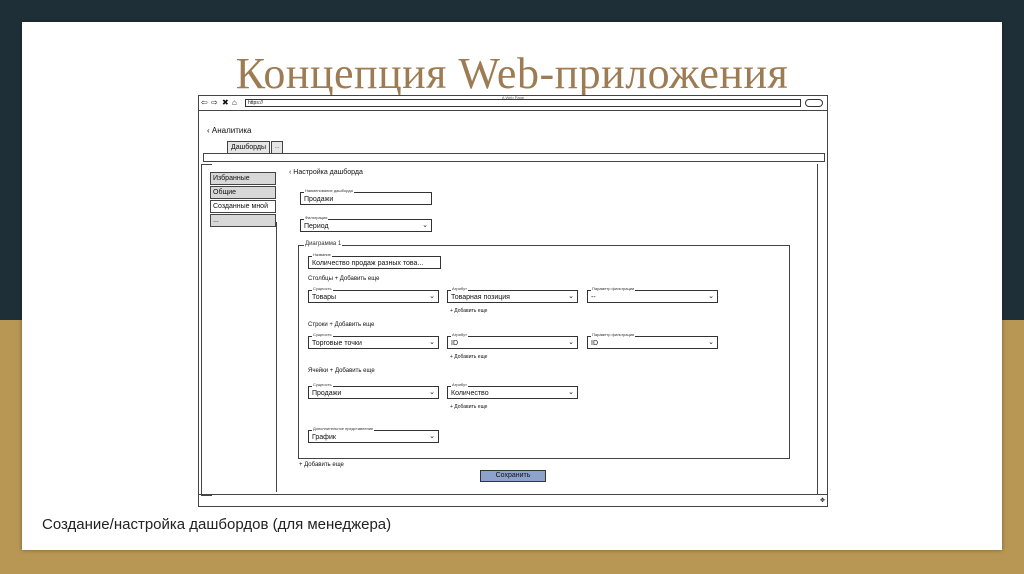  I want to click on columns-label: Столбцы + Добавить еще, so click(343, 279).